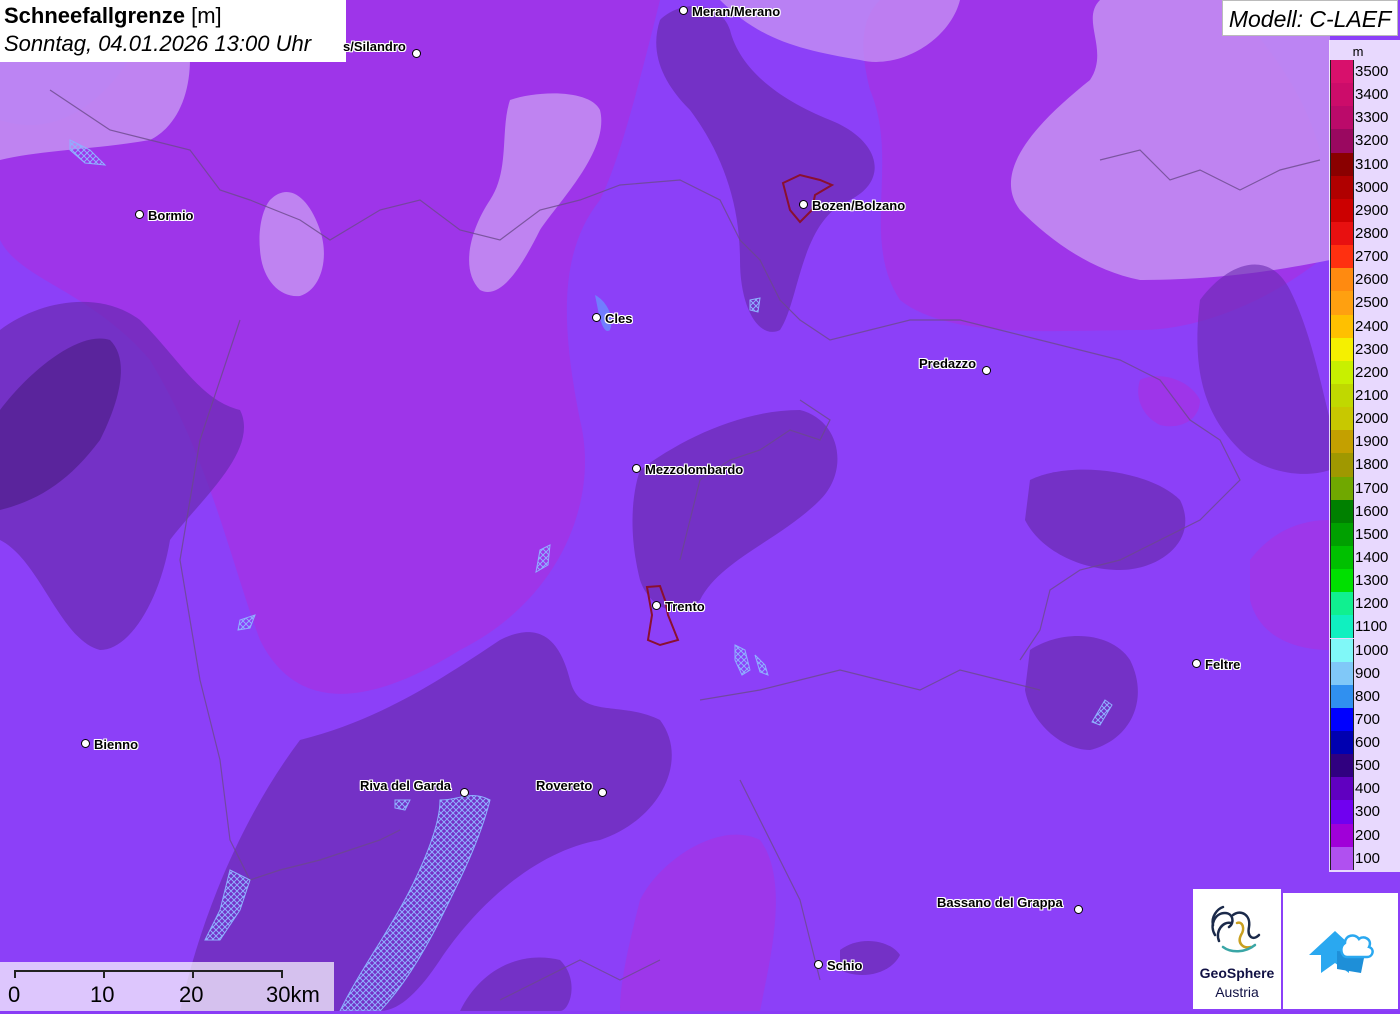  What do you see at coordinates (1364, 187) in the screenshot?
I see `legend-entry: 3000` at bounding box center [1364, 187].